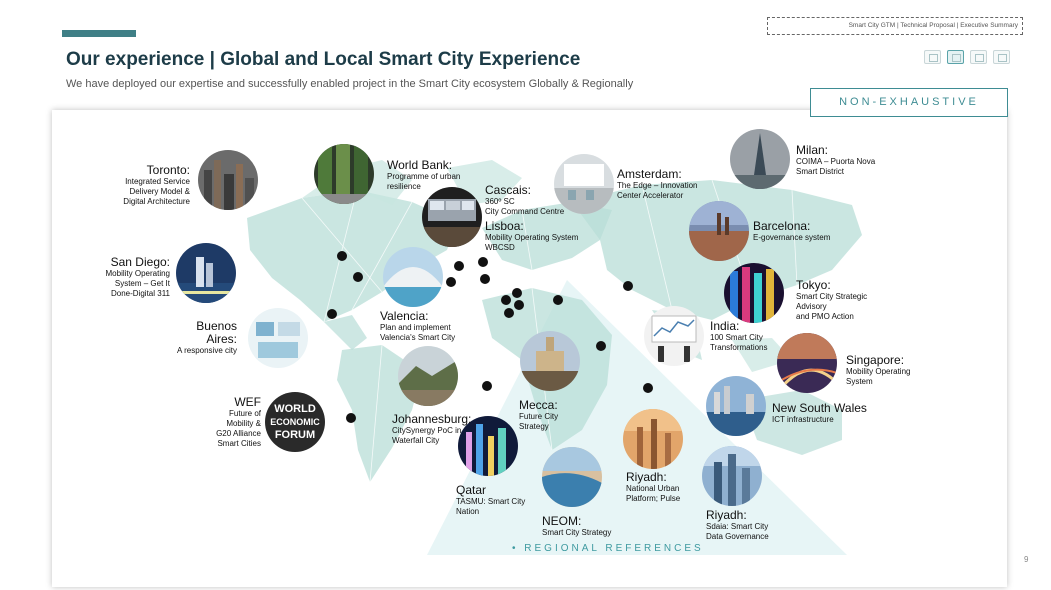 This screenshot has height=590, width=1051. Describe the element at coordinates (539, 415) in the screenshot. I see `label-mecca: Mecca: Future City Strategy` at that location.